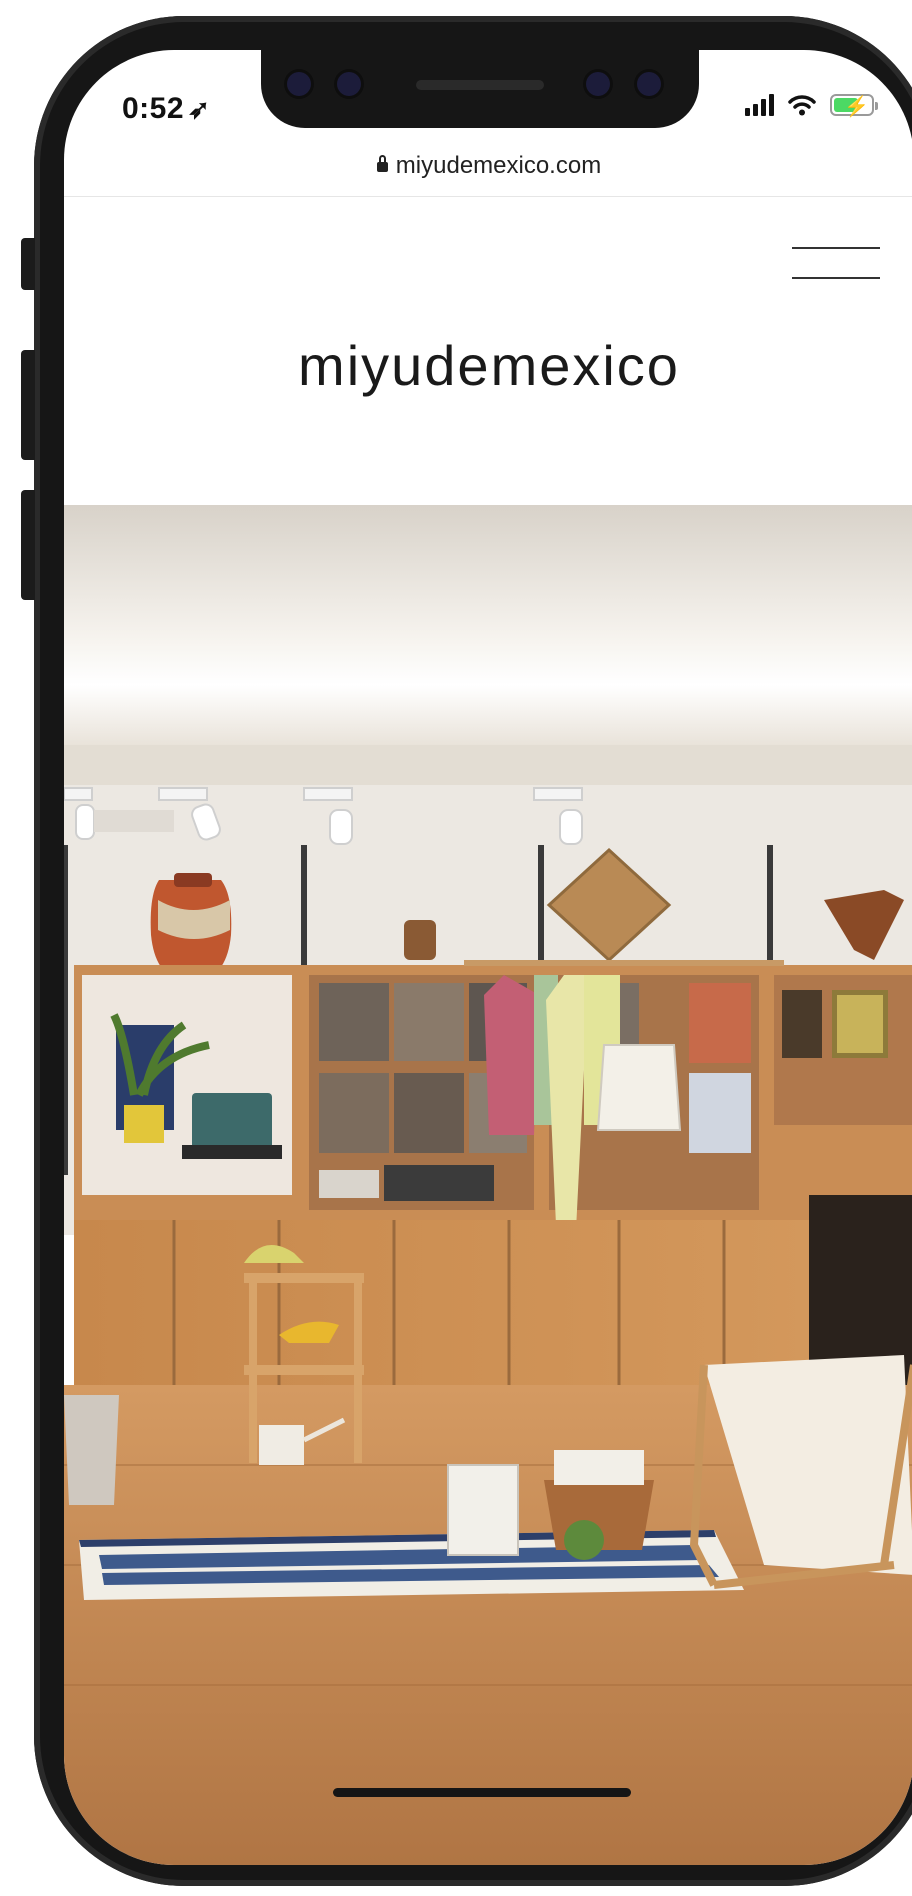  What do you see at coordinates (153, 108) in the screenshot?
I see `clock-label: 0:52` at bounding box center [153, 108].